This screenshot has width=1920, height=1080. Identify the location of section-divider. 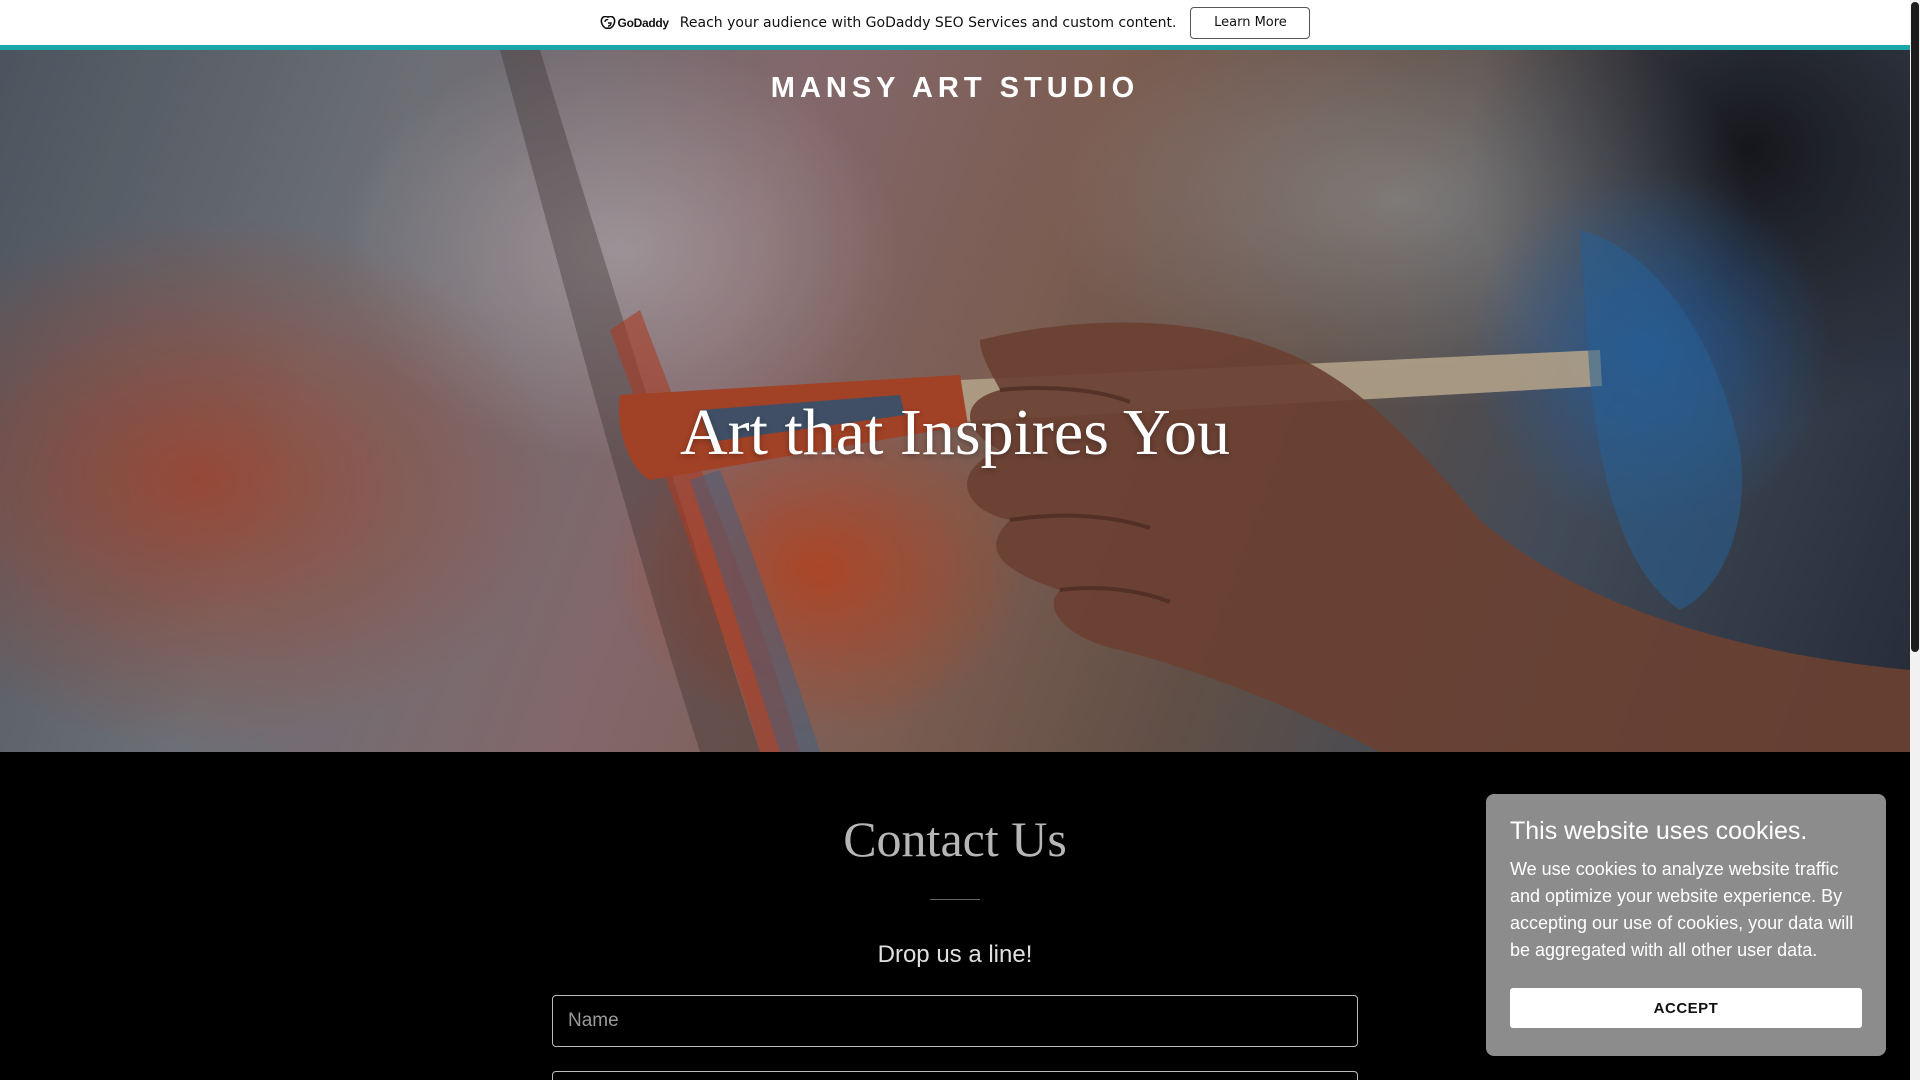
(955, 899).